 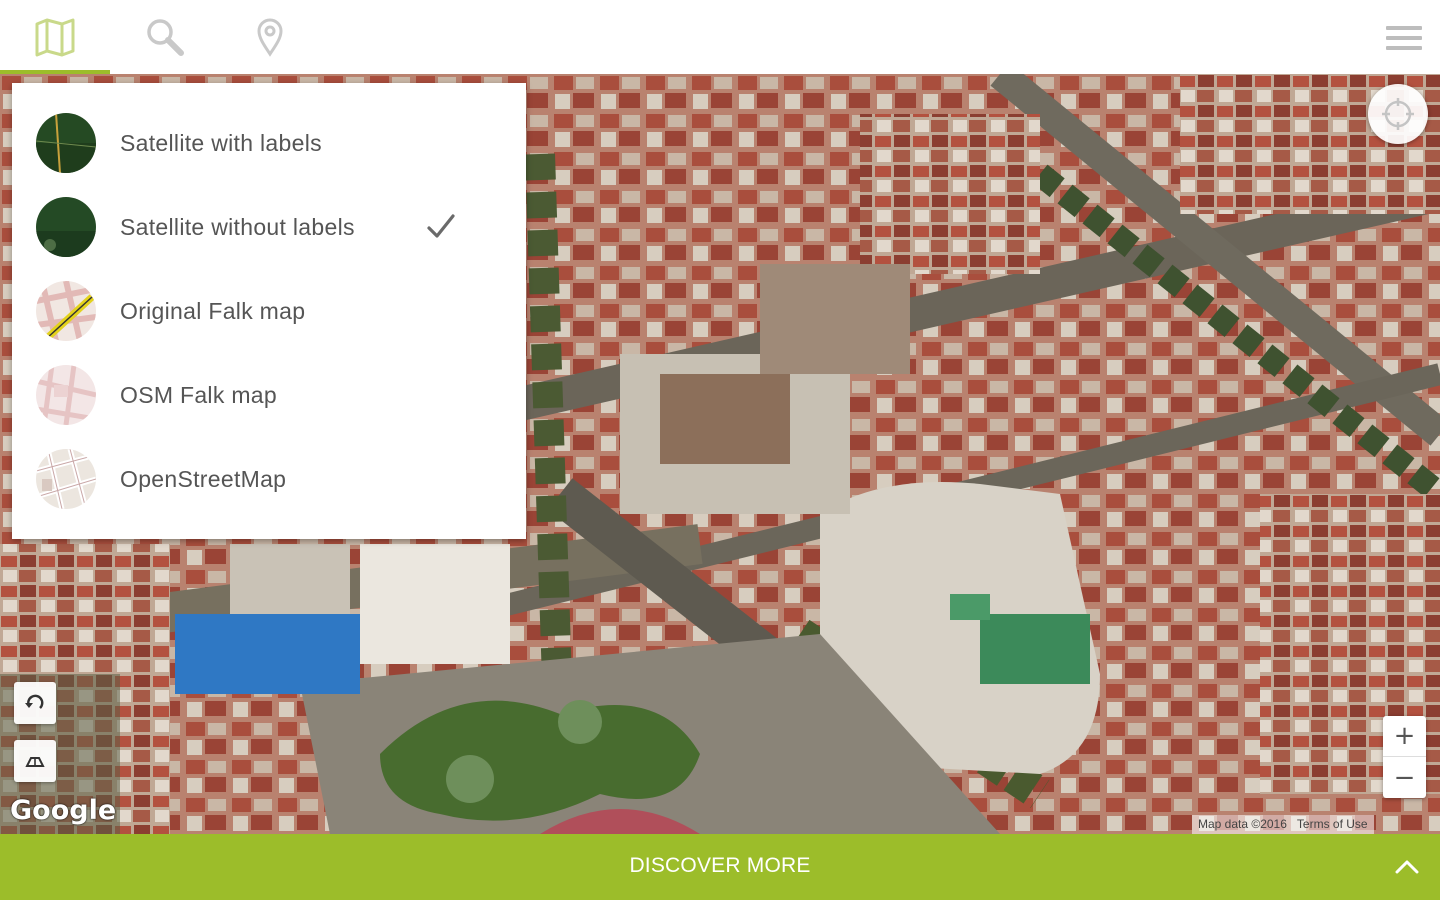 I want to click on search-icon, so click(x=165, y=37).